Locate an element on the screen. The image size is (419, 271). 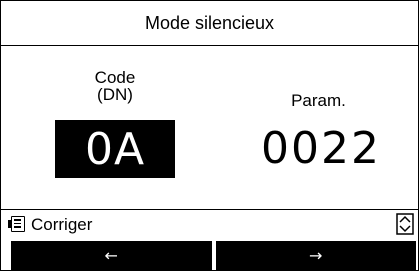
menu-row: Corriger is located at coordinates (209, 225).